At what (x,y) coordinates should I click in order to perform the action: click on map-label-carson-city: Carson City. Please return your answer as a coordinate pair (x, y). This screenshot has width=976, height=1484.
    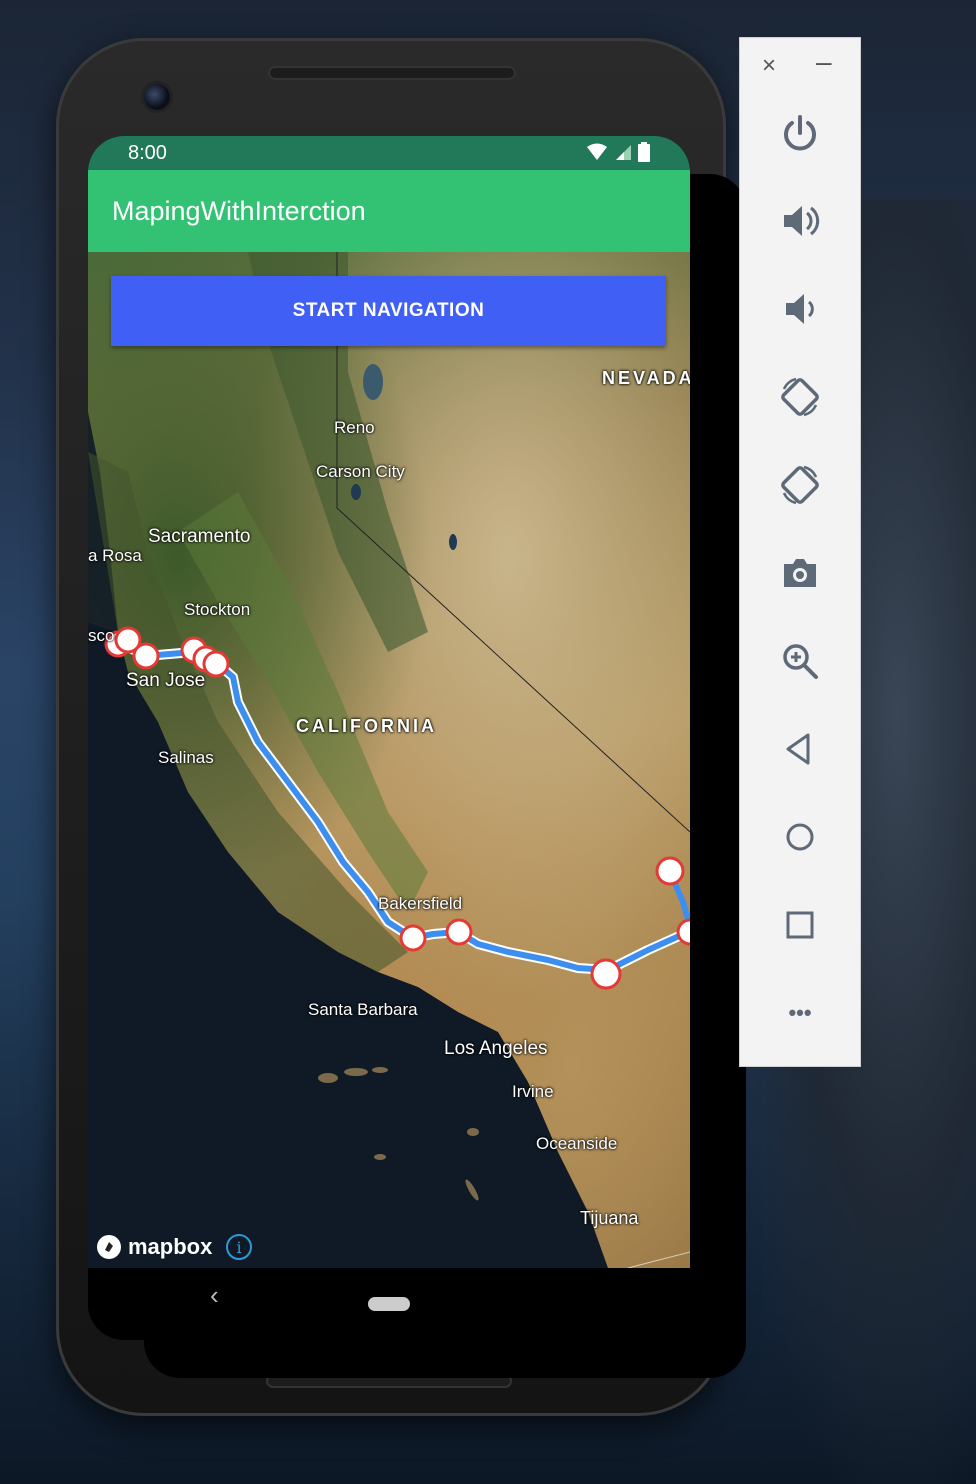
    Looking at the image, I should click on (360, 471).